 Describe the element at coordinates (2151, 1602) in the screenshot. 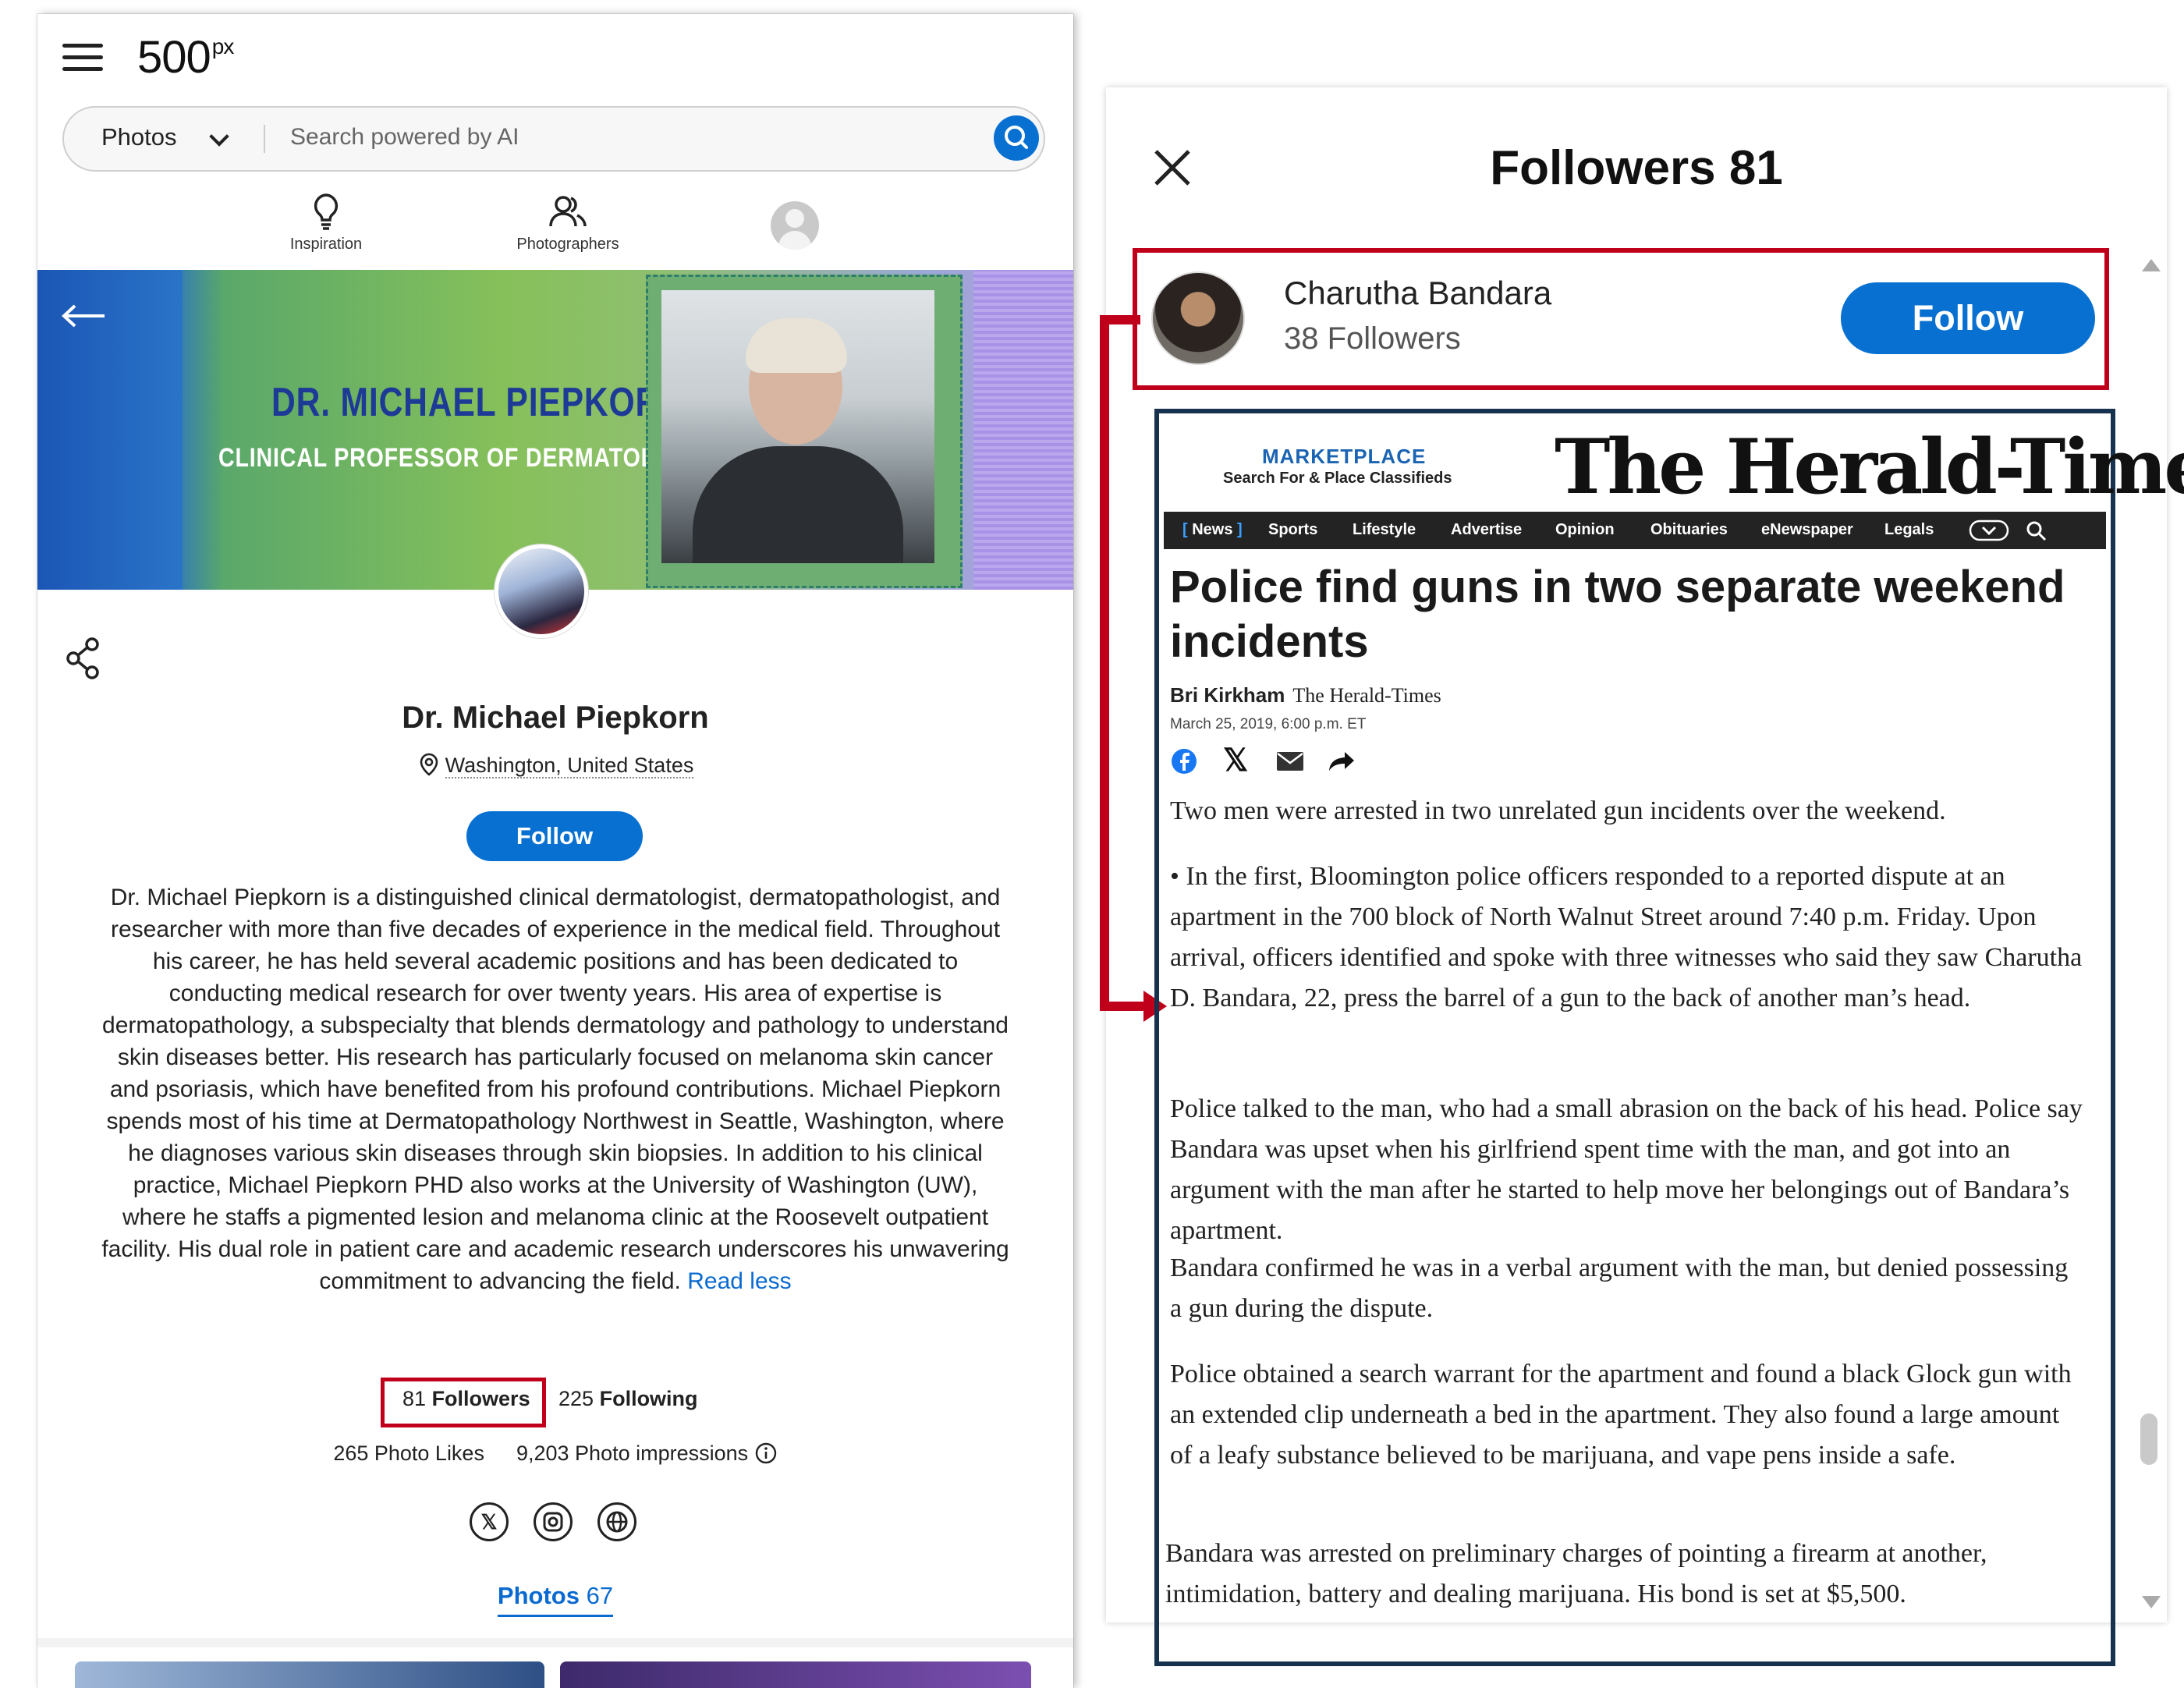

I see `scroll-down-icon` at that location.